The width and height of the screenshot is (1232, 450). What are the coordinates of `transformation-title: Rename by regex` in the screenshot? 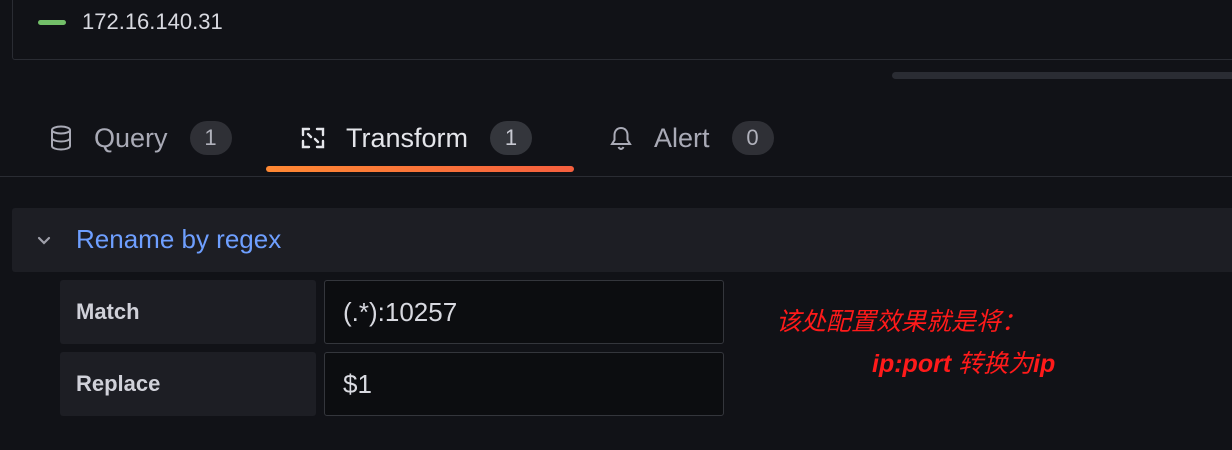 It's located at (179, 239).